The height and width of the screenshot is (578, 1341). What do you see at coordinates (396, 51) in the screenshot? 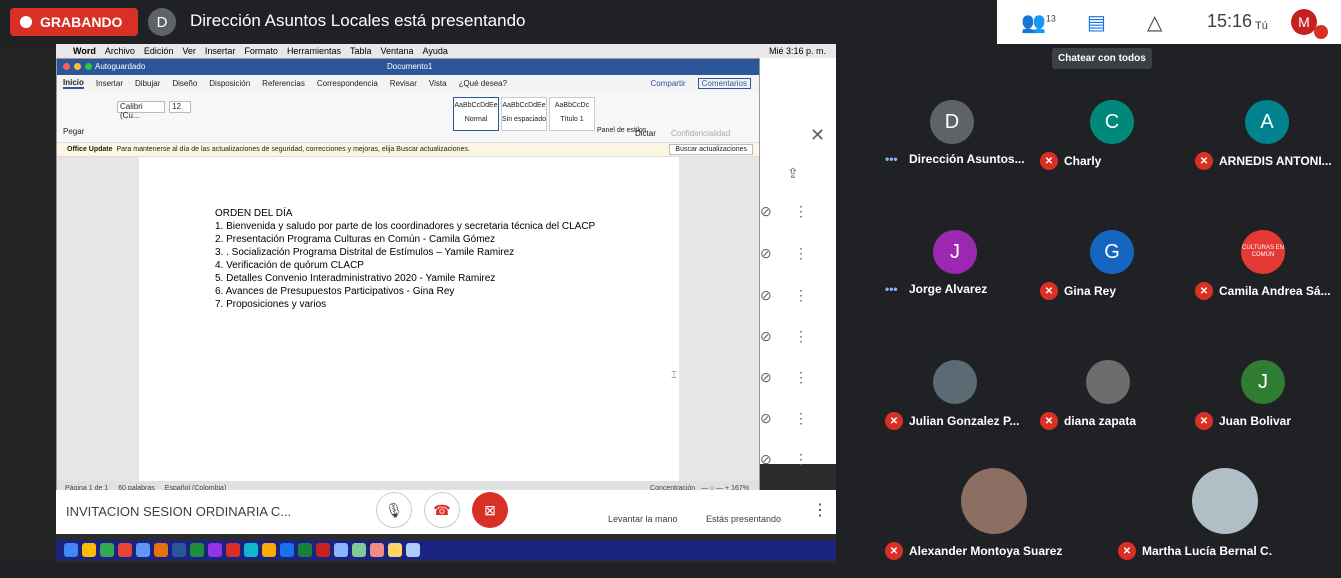
I see `menu-item: Ventana` at bounding box center [396, 51].